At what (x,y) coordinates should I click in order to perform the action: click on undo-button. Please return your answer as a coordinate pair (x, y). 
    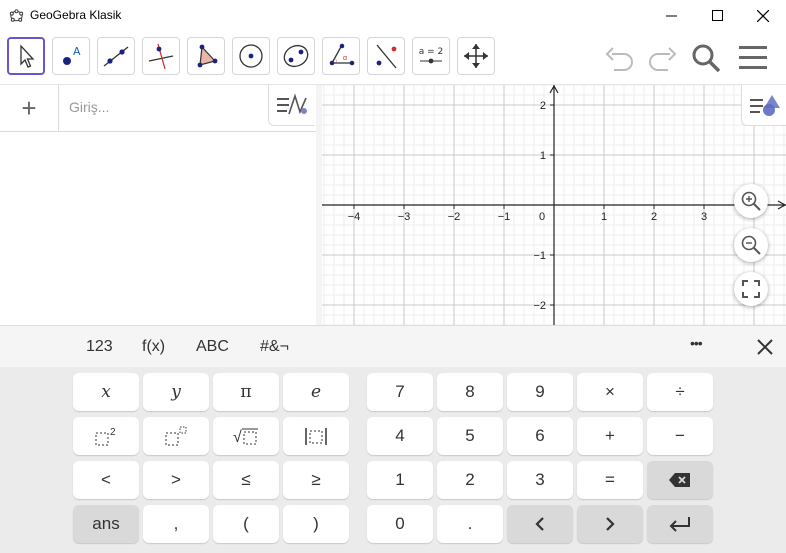
    Looking at the image, I should click on (622, 58).